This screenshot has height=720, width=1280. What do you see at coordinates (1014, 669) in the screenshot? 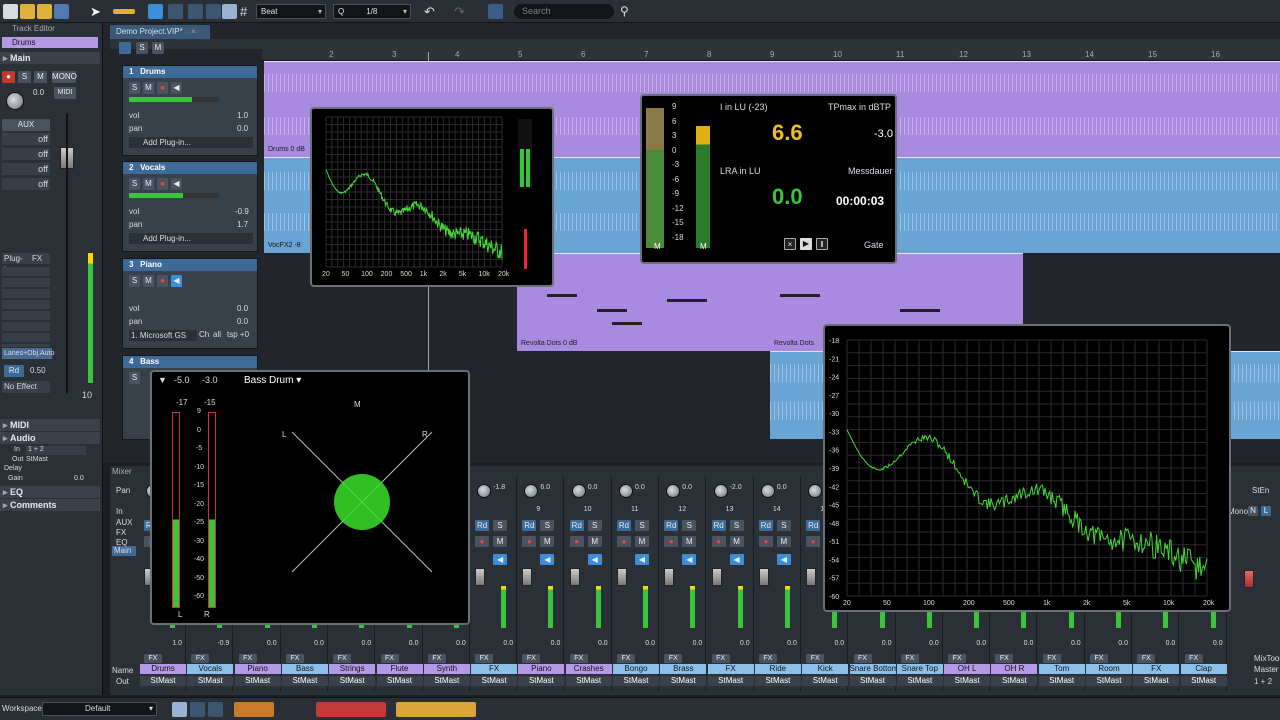
I see `channel-name: OH R` at bounding box center [1014, 669].